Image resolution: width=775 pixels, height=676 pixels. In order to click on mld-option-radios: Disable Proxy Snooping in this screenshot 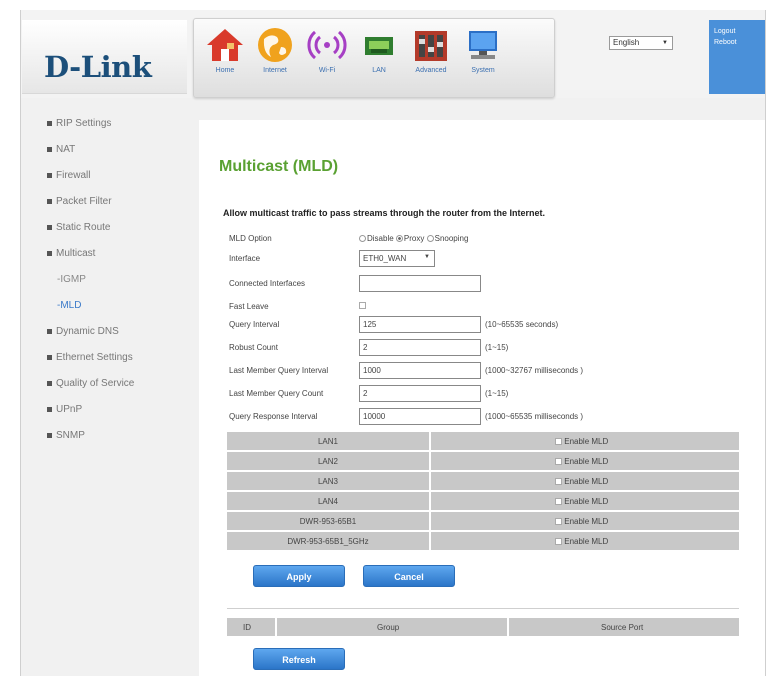, I will do `click(413, 238)`.